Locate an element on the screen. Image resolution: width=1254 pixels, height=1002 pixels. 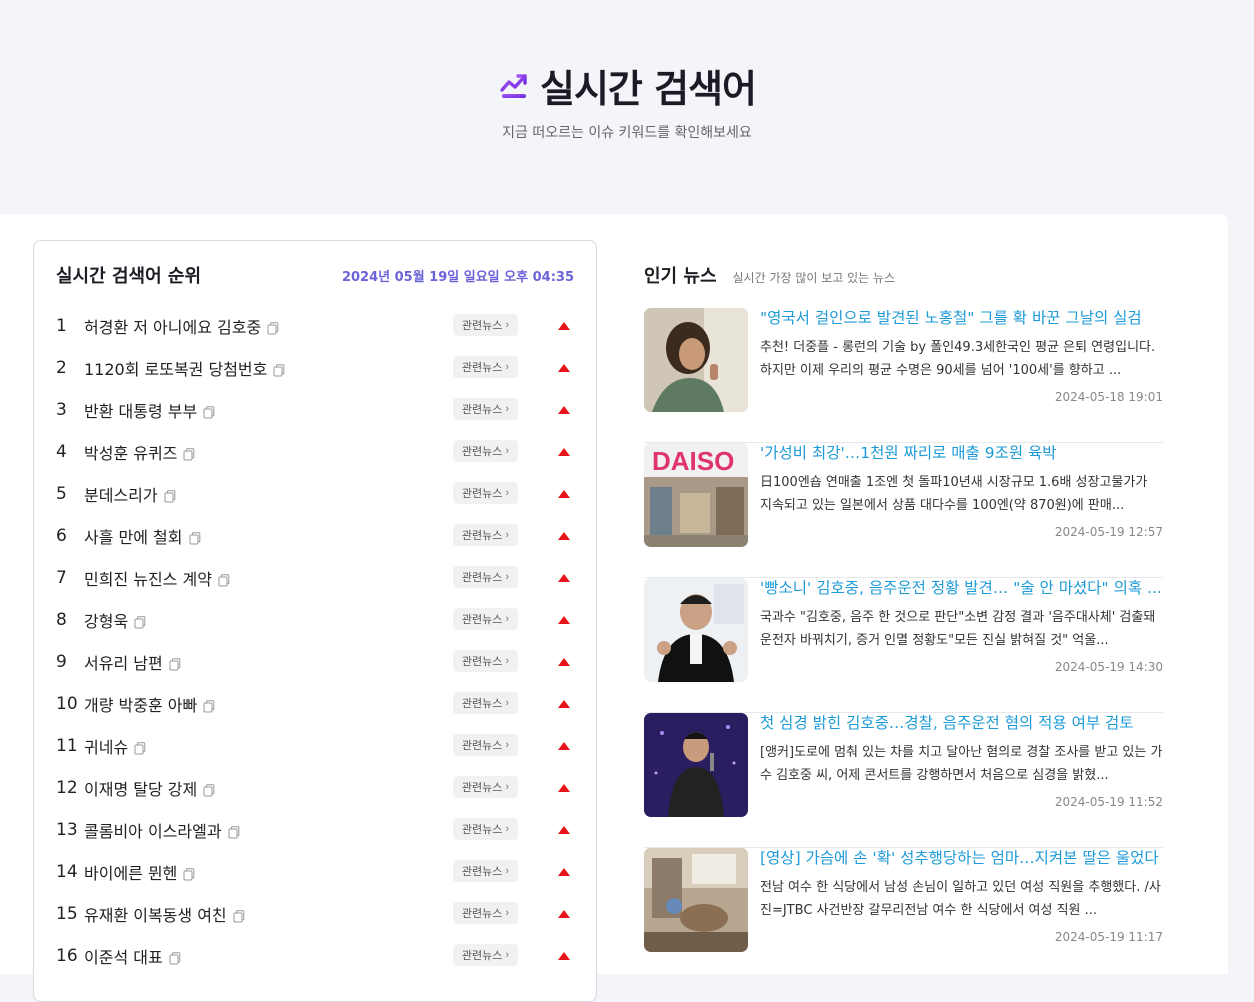
rank-keyword: 민희진 뉴진스 계약 is located at coordinates (157, 578).